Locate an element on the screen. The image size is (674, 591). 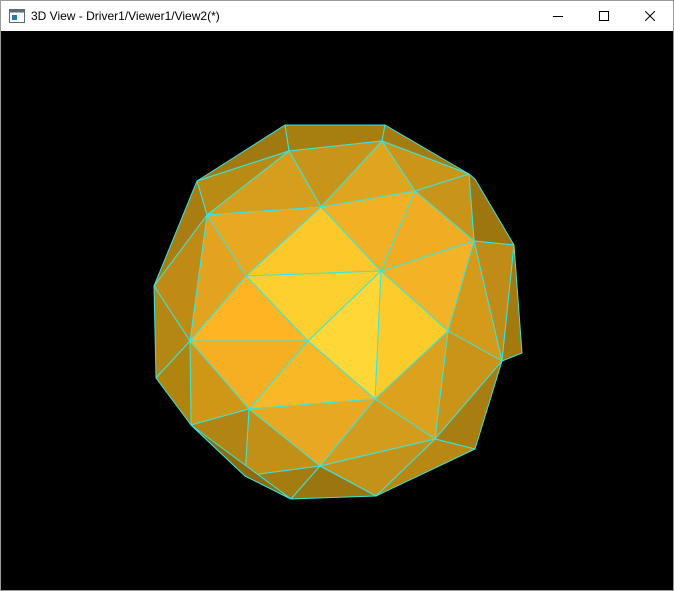
close-button is located at coordinates (650, 16).